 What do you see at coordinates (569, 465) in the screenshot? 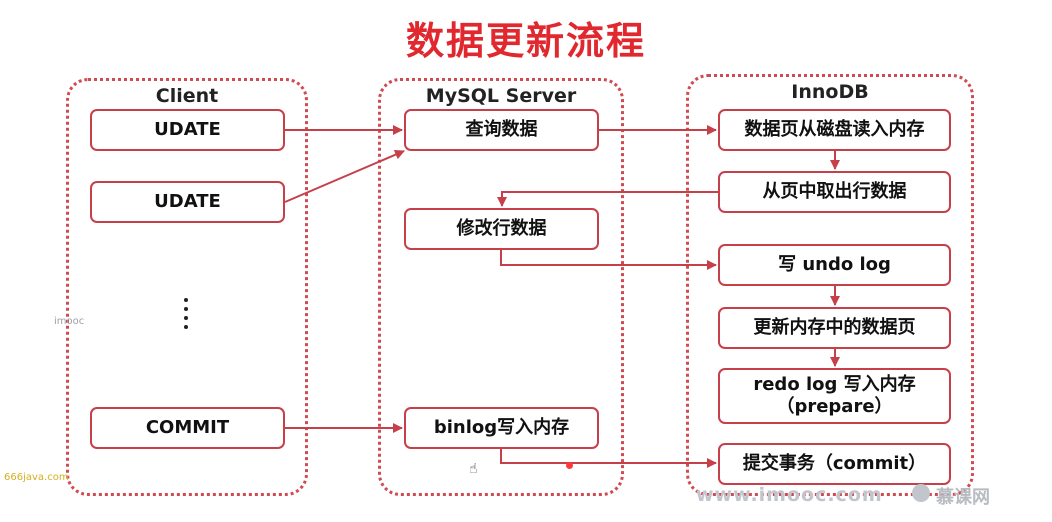
I see `pointer-dot` at bounding box center [569, 465].